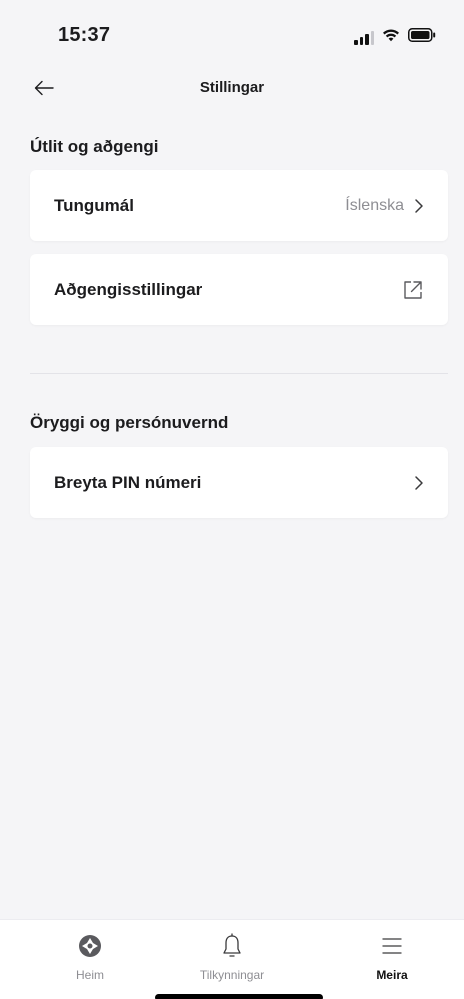 The width and height of the screenshot is (464, 999). I want to click on section-divider, so click(239, 373).